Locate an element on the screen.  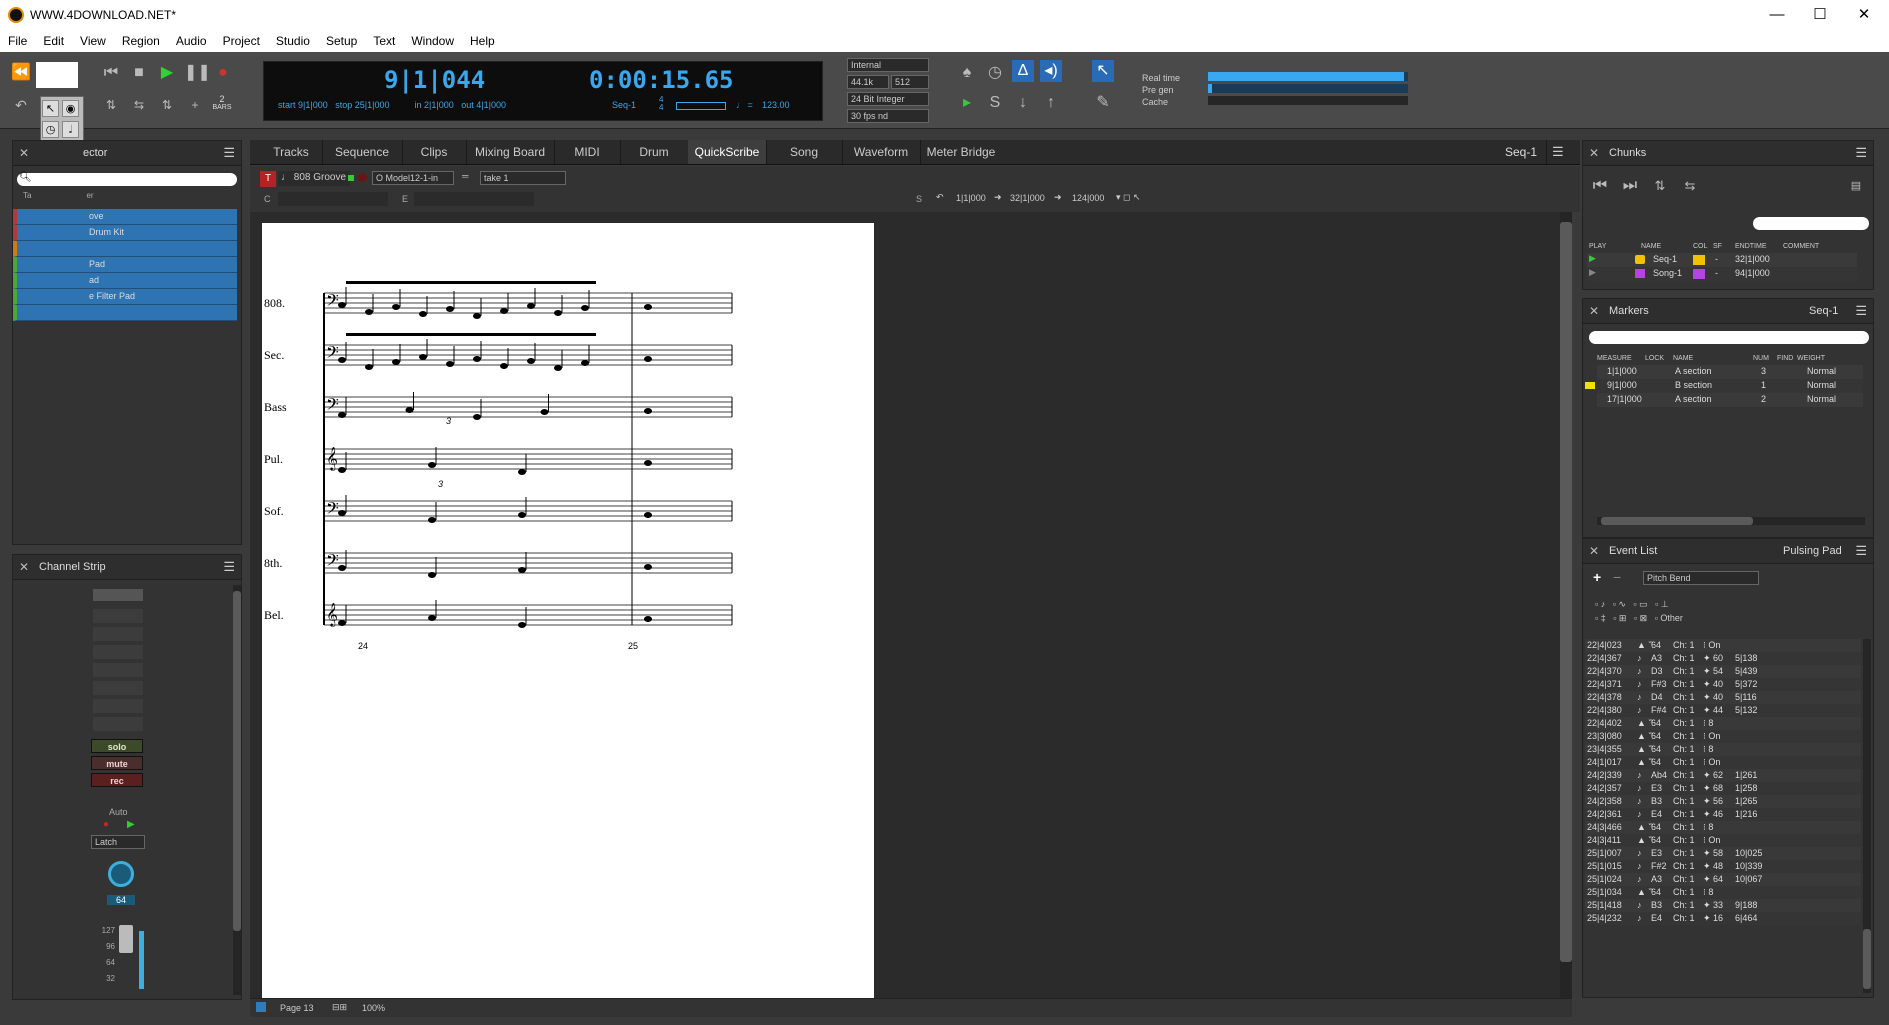
record-enable-button: rec is located at coordinates (117, 780).